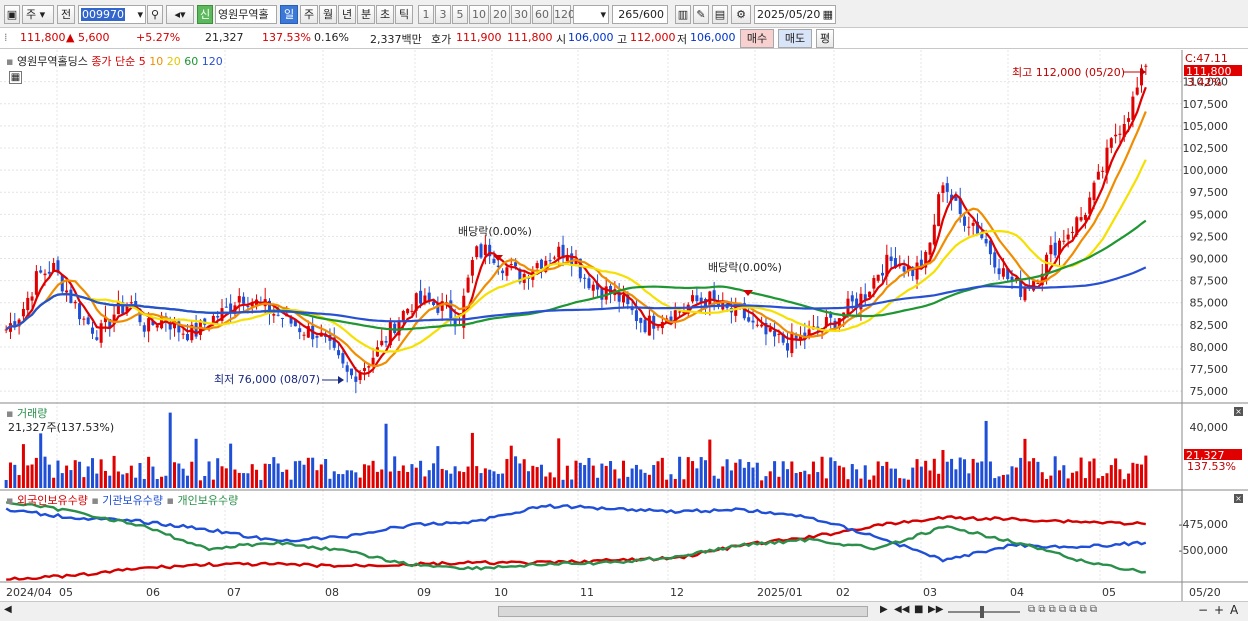 This screenshot has height=621, width=1248. Describe the element at coordinates (795, 38) in the screenshot. I see `sell-button: 매도` at that location.